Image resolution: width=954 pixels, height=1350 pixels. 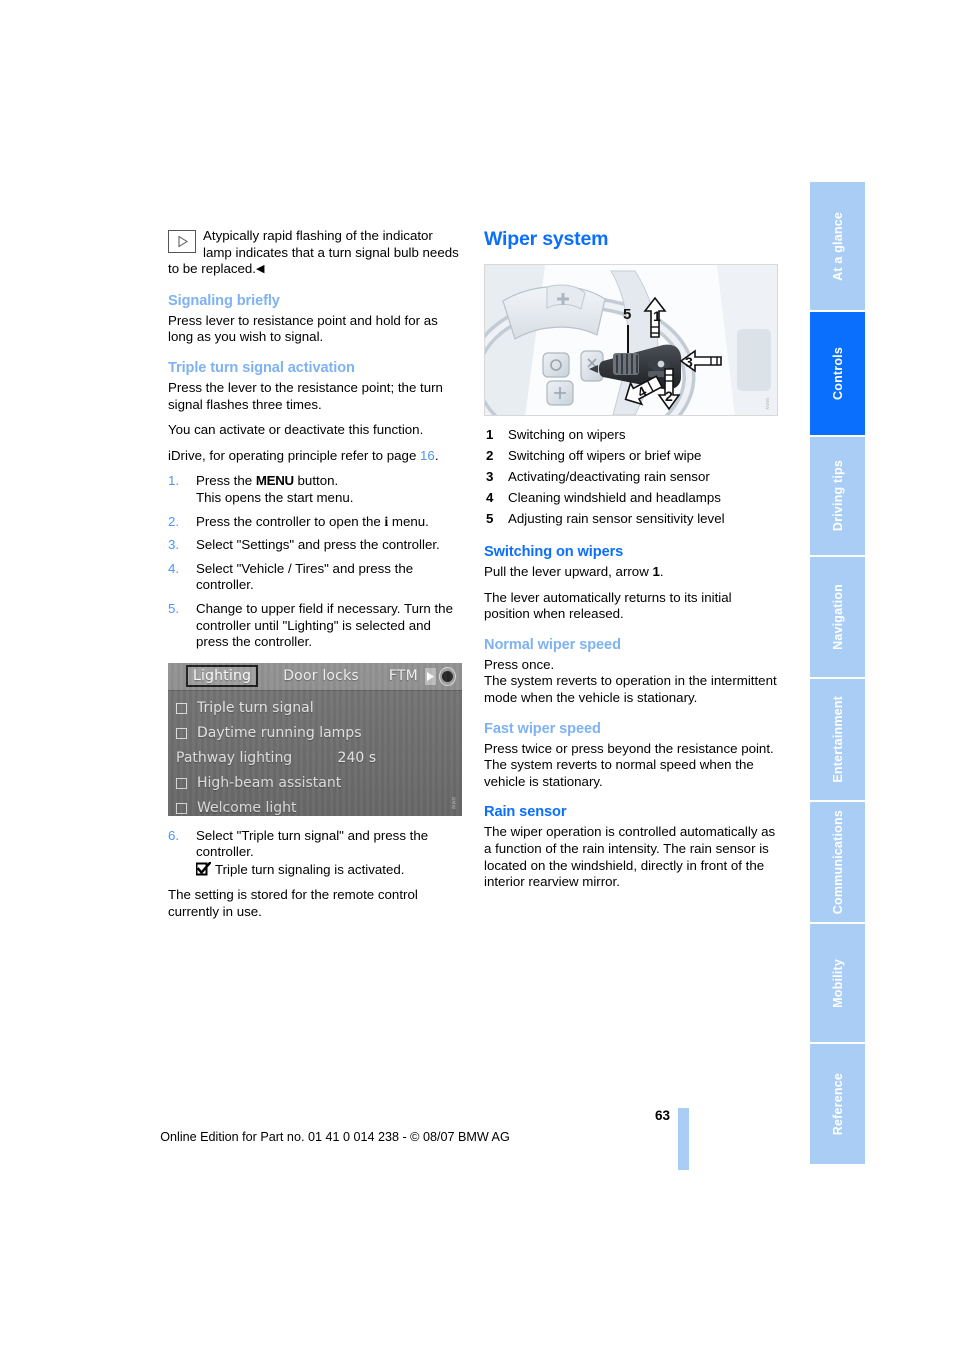 I want to click on sidebar-tab-label: Mobility, so click(x=837, y=983).